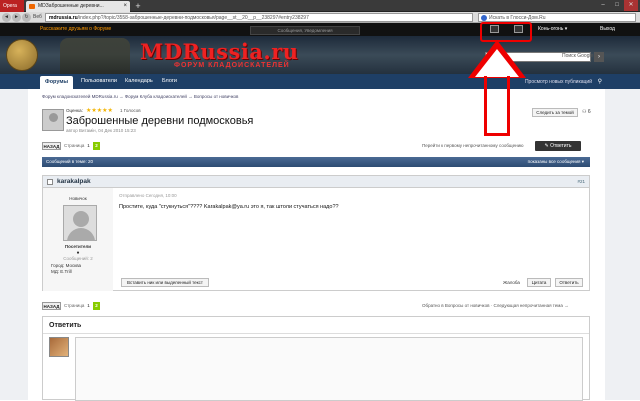  I want to click on divider, so click(316, 333).